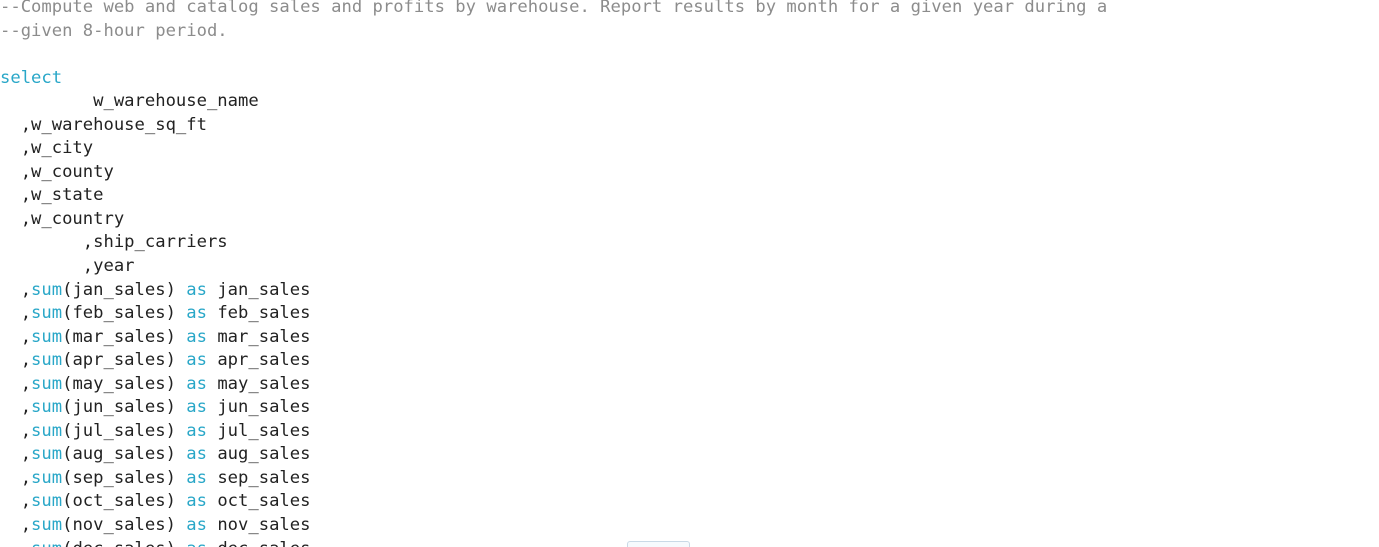 This screenshot has height=547, width=1379. I want to click on sql-text: dec_sales, so click(258, 543).